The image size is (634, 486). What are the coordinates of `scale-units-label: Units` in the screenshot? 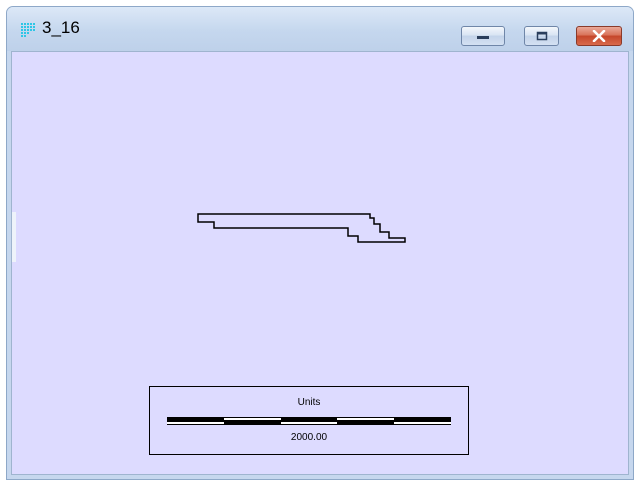 It's located at (309, 402).